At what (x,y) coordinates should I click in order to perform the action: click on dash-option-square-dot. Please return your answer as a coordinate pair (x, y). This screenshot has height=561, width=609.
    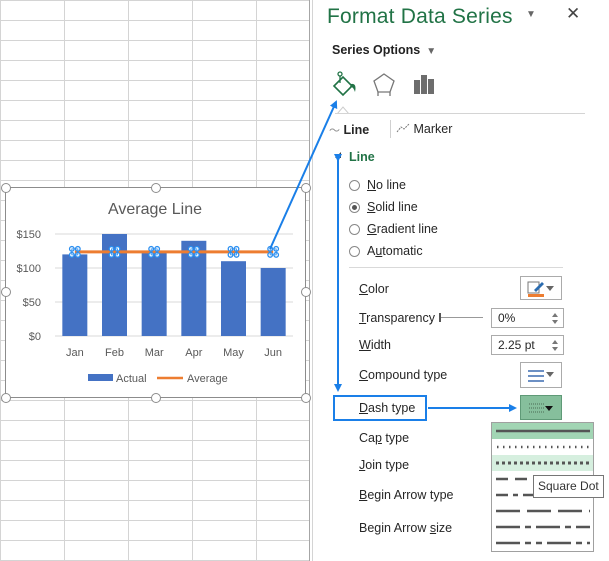
    Looking at the image, I should click on (542, 463).